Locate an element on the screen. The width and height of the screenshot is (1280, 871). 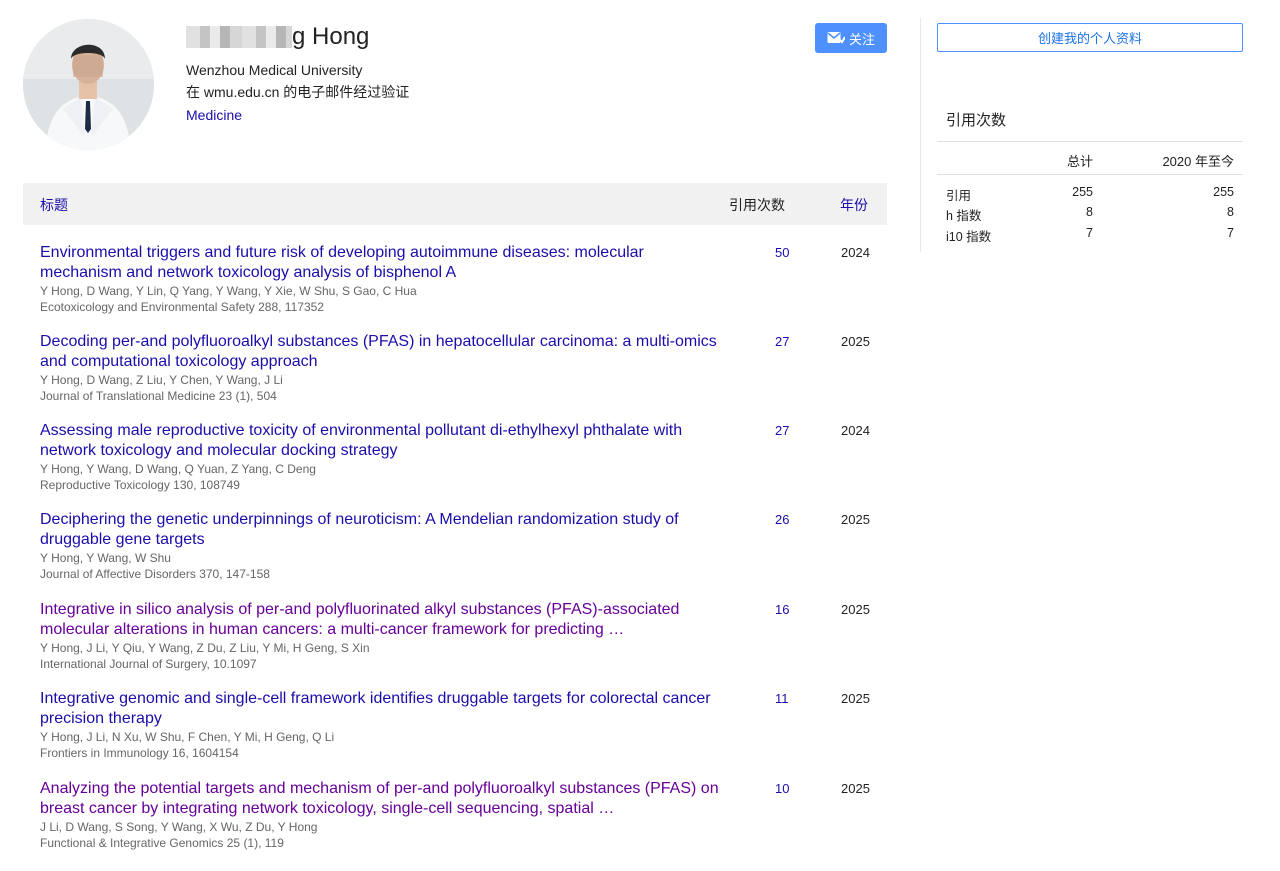
stats-since-value: 255 is located at coordinates (1223, 192).